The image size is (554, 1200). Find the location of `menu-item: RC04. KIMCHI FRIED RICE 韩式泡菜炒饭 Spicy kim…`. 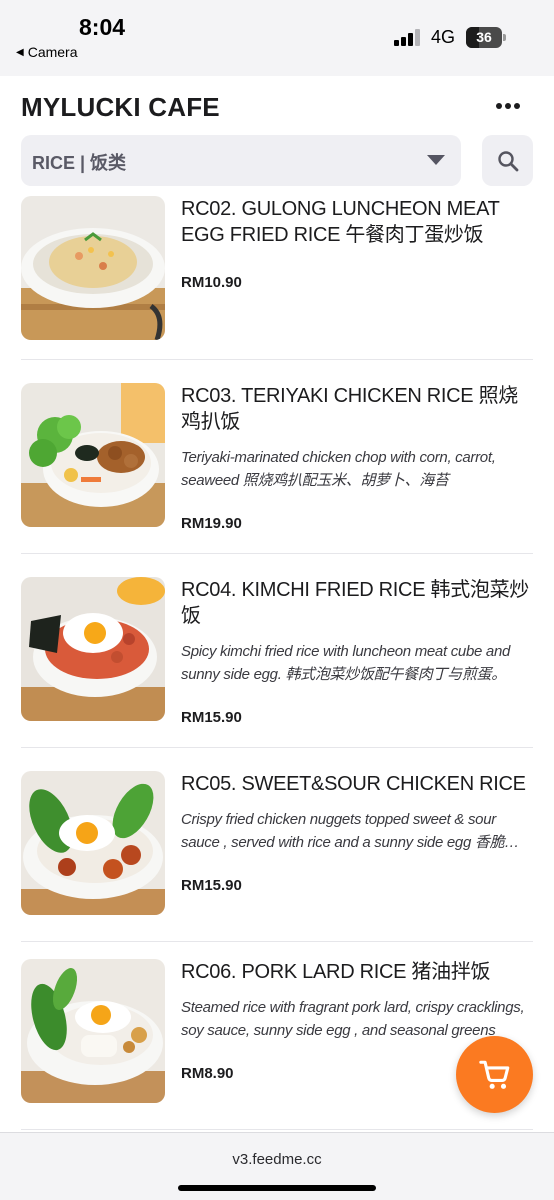

menu-item: RC04. KIMCHI FRIED RICE 韩式泡菜炒饭 Spicy kim… is located at coordinates (277, 651).